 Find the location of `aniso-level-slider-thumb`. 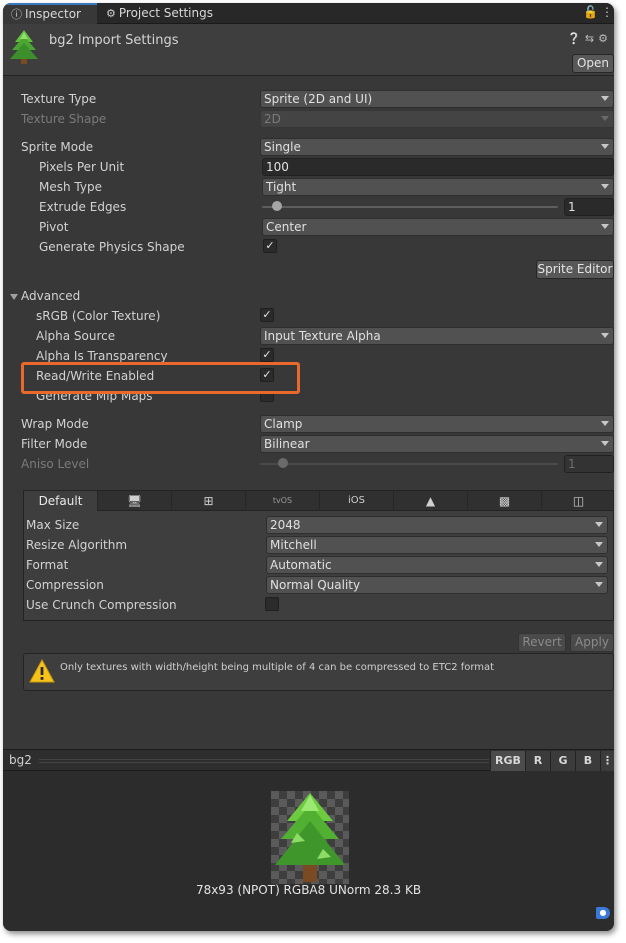

aniso-level-slider-thumb is located at coordinates (283, 463).